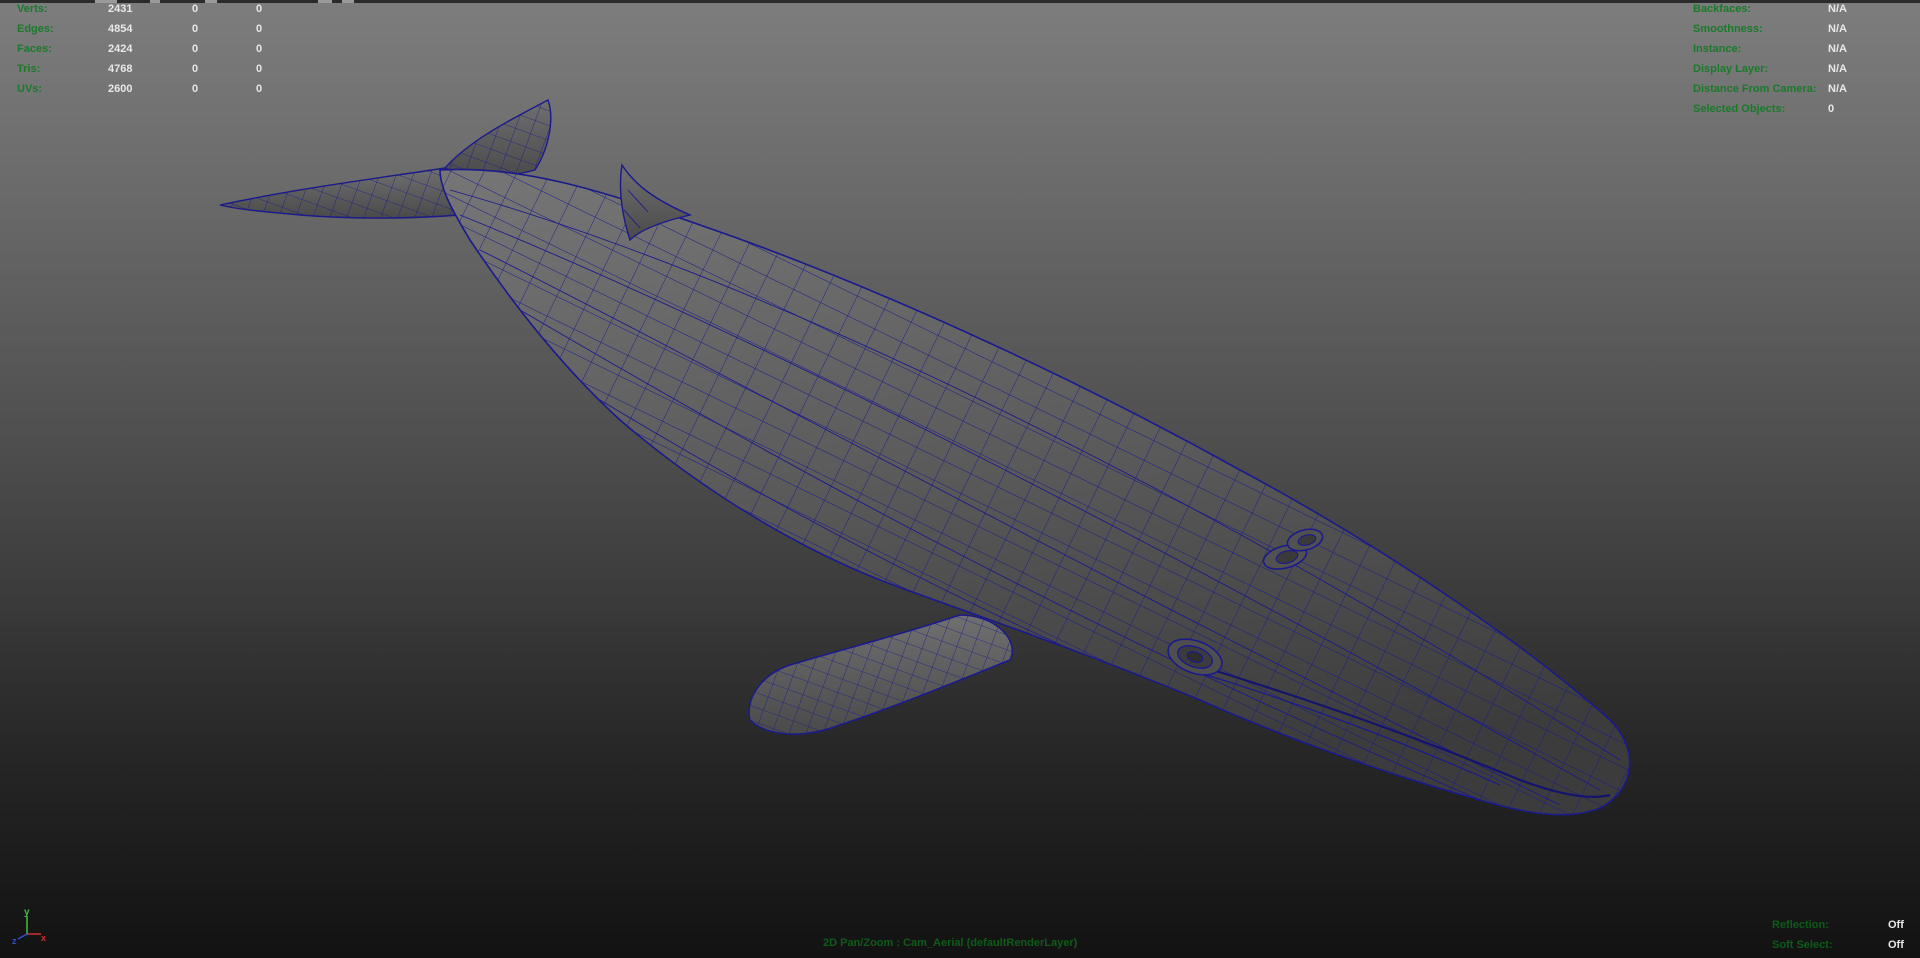 The width and height of the screenshot is (1920, 958). What do you see at coordinates (1728, 29) in the screenshot?
I see `hud-label: Smoothness:` at bounding box center [1728, 29].